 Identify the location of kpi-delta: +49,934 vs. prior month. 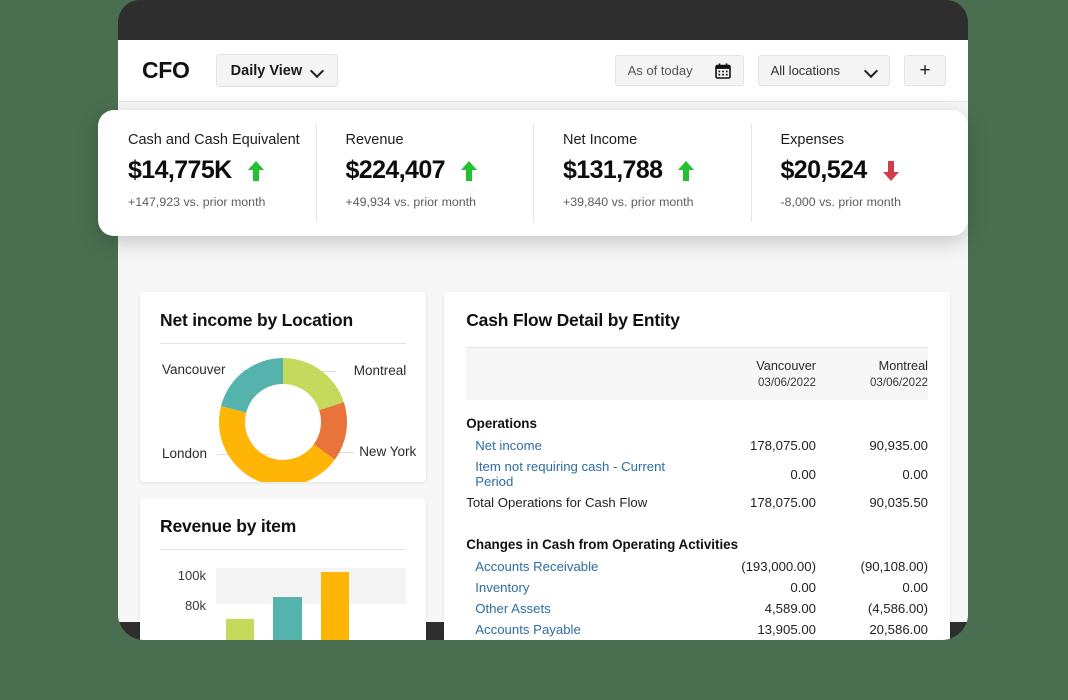
(411, 202).